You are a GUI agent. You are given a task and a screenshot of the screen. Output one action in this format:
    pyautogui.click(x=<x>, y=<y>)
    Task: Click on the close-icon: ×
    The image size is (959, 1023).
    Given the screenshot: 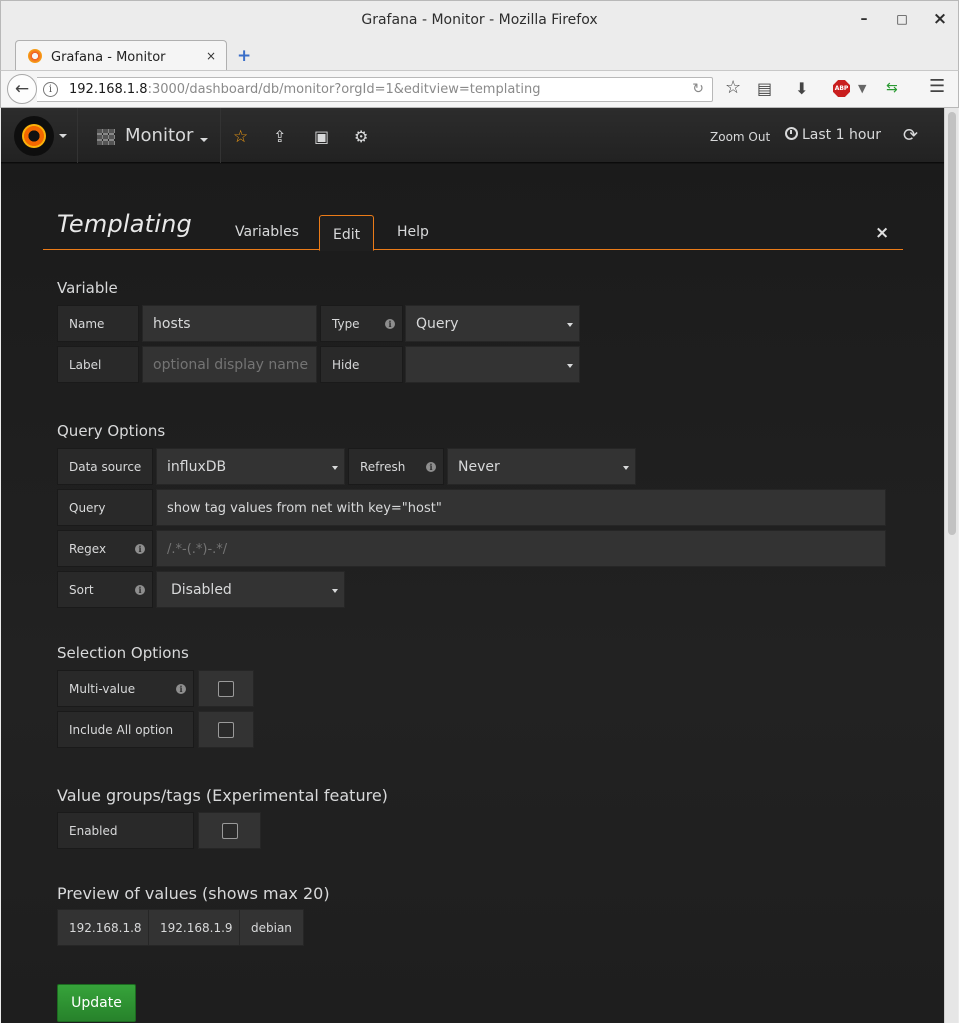 What is the action you would take?
    pyautogui.click(x=882, y=233)
    